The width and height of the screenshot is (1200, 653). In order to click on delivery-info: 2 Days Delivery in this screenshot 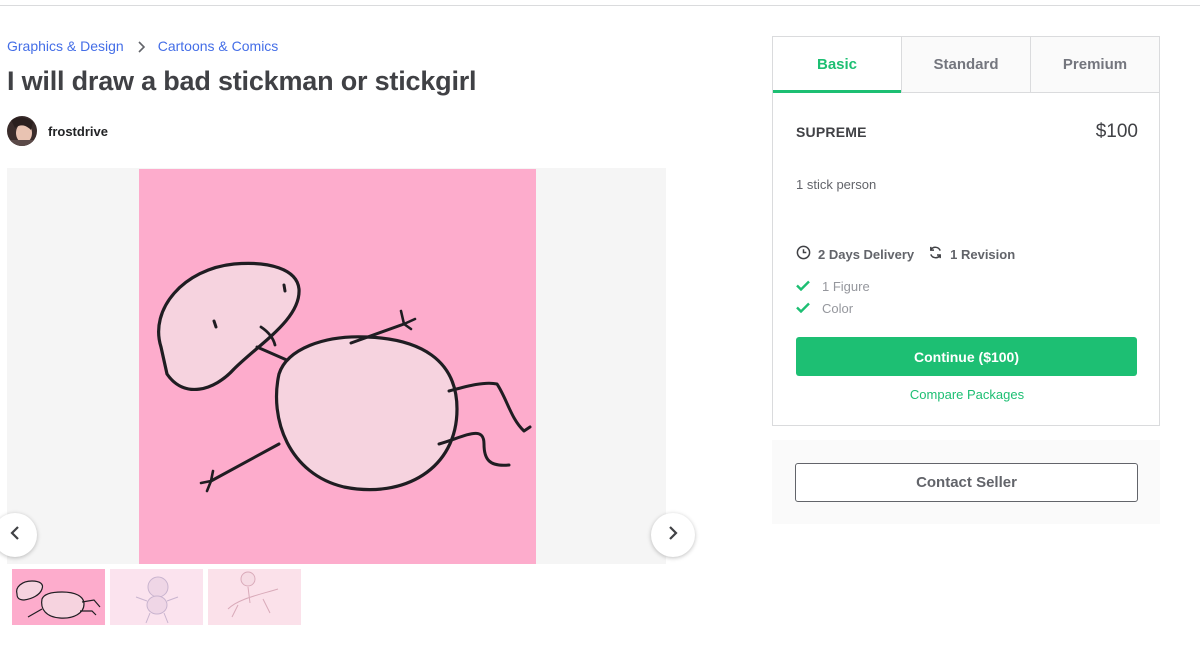, I will do `click(855, 254)`.